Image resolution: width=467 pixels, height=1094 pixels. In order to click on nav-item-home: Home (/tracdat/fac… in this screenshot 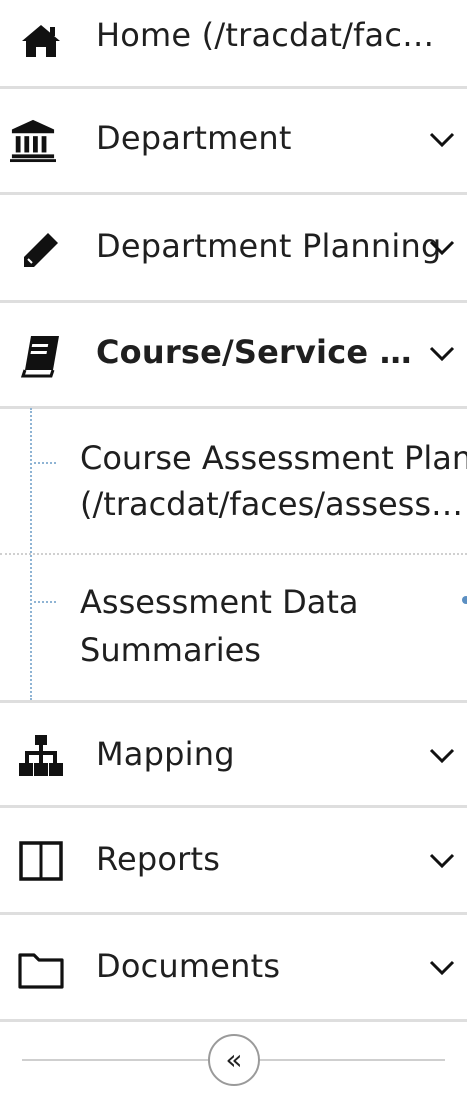, I will do `click(233, 44)`.